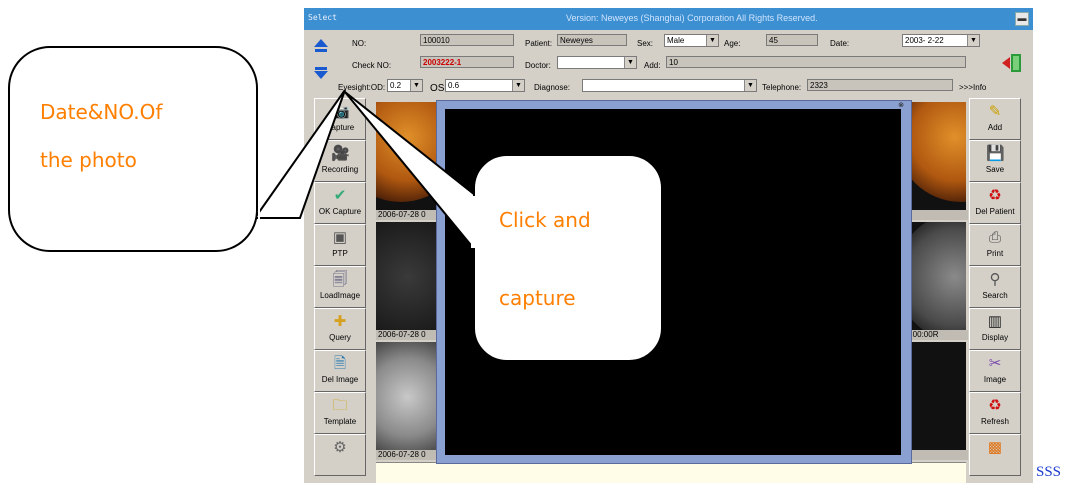  I want to click on date-no-callout-line1: Date&NO.Of, so click(101, 112).